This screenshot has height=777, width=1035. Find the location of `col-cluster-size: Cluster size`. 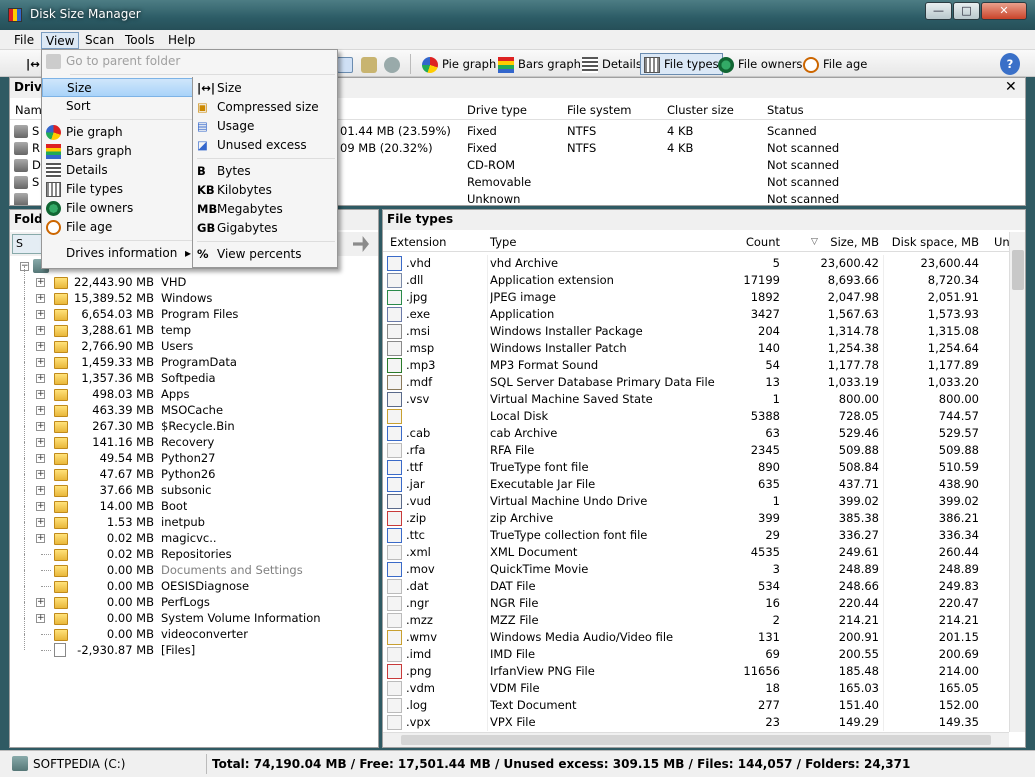

col-cluster-size: Cluster size is located at coordinates (700, 110).